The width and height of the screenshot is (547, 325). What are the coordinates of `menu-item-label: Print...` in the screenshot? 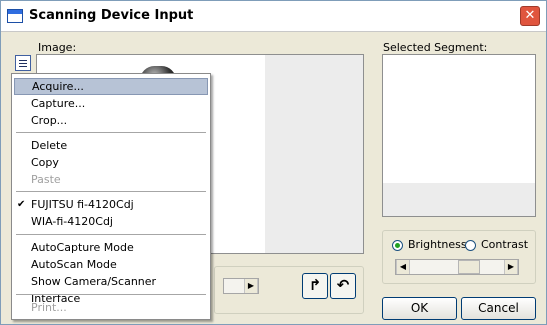 It's located at (49, 307).